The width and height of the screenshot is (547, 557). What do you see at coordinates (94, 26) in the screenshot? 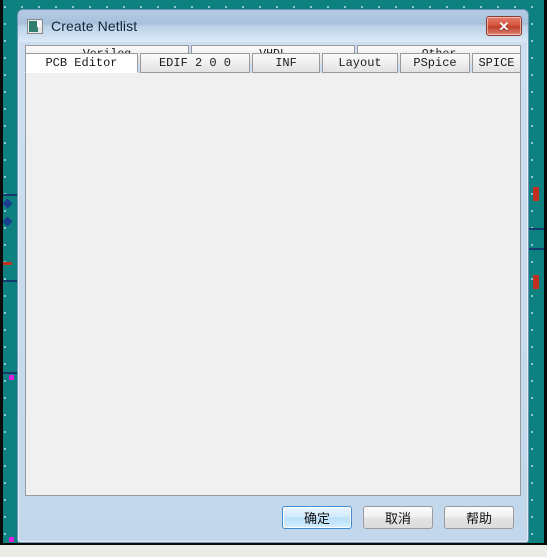
I see `dialog-title: Create Netlist` at bounding box center [94, 26].